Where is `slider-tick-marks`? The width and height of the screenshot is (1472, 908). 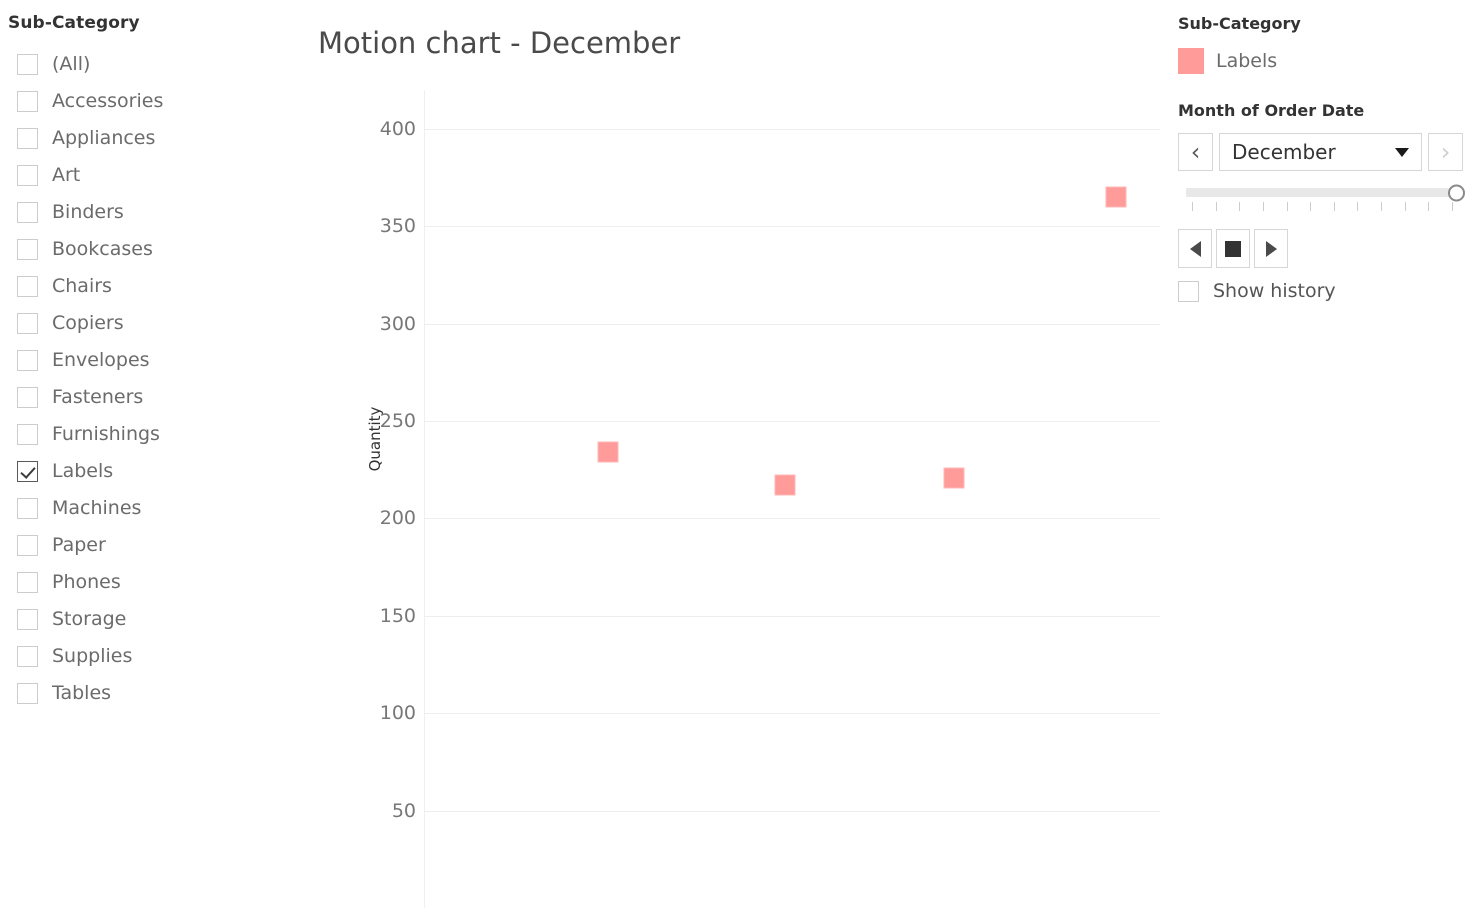 slider-tick-marks is located at coordinates (1322, 208).